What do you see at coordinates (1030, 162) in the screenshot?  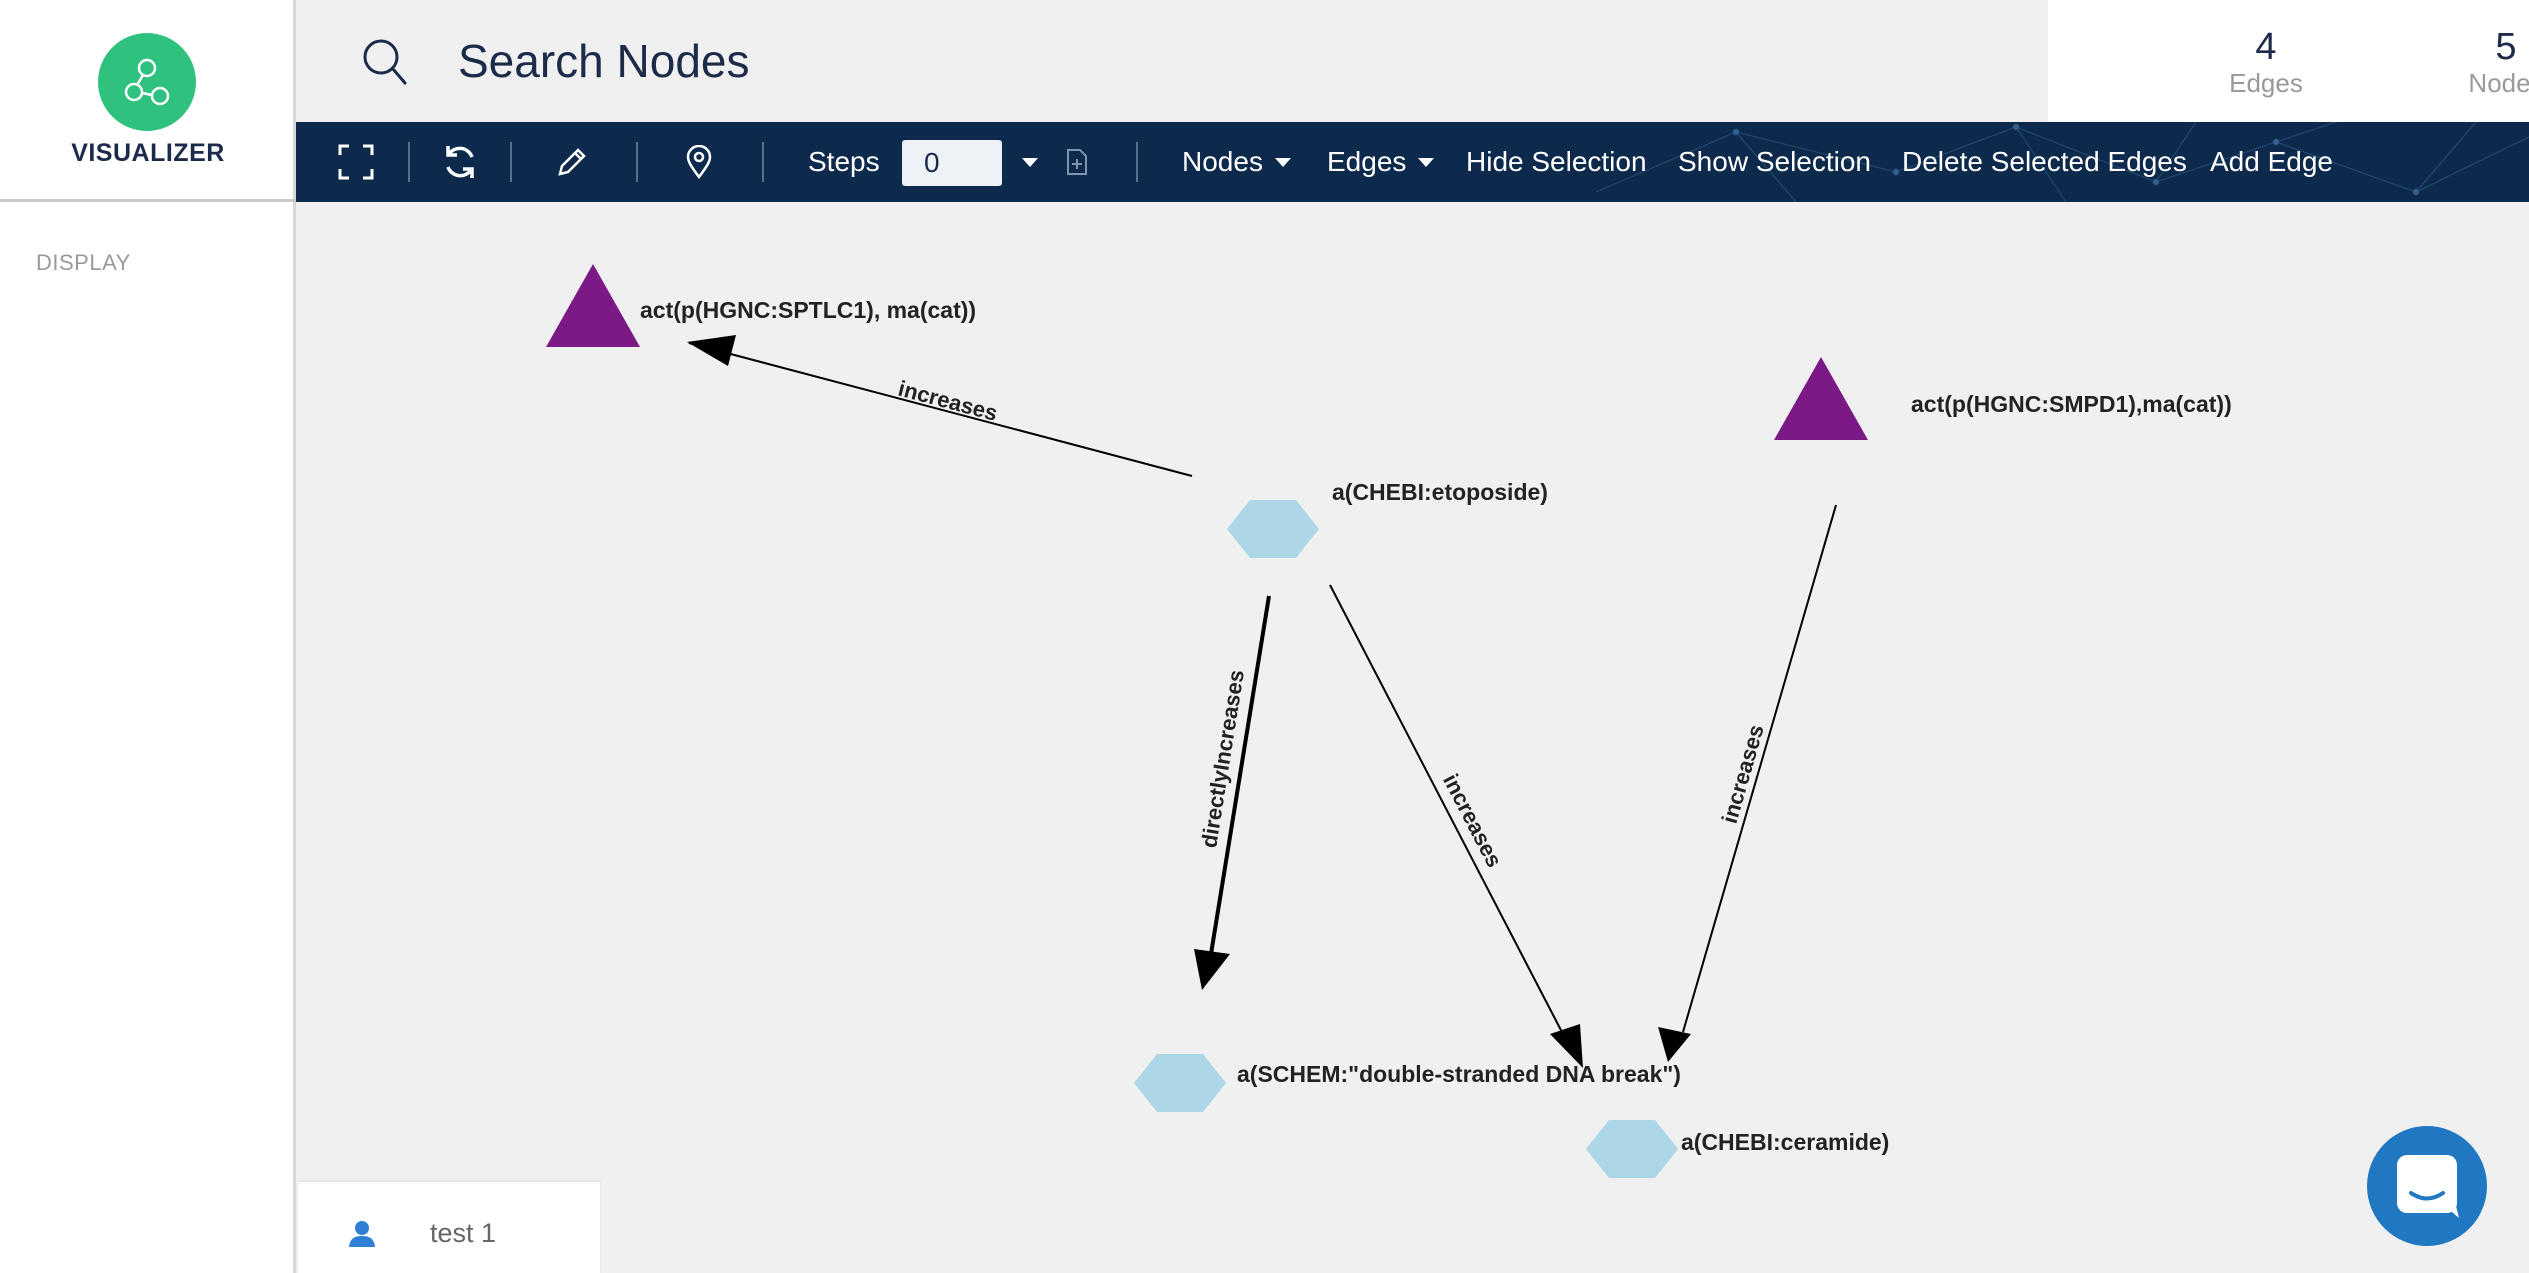 I see `steps-dropdown-icon` at bounding box center [1030, 162].